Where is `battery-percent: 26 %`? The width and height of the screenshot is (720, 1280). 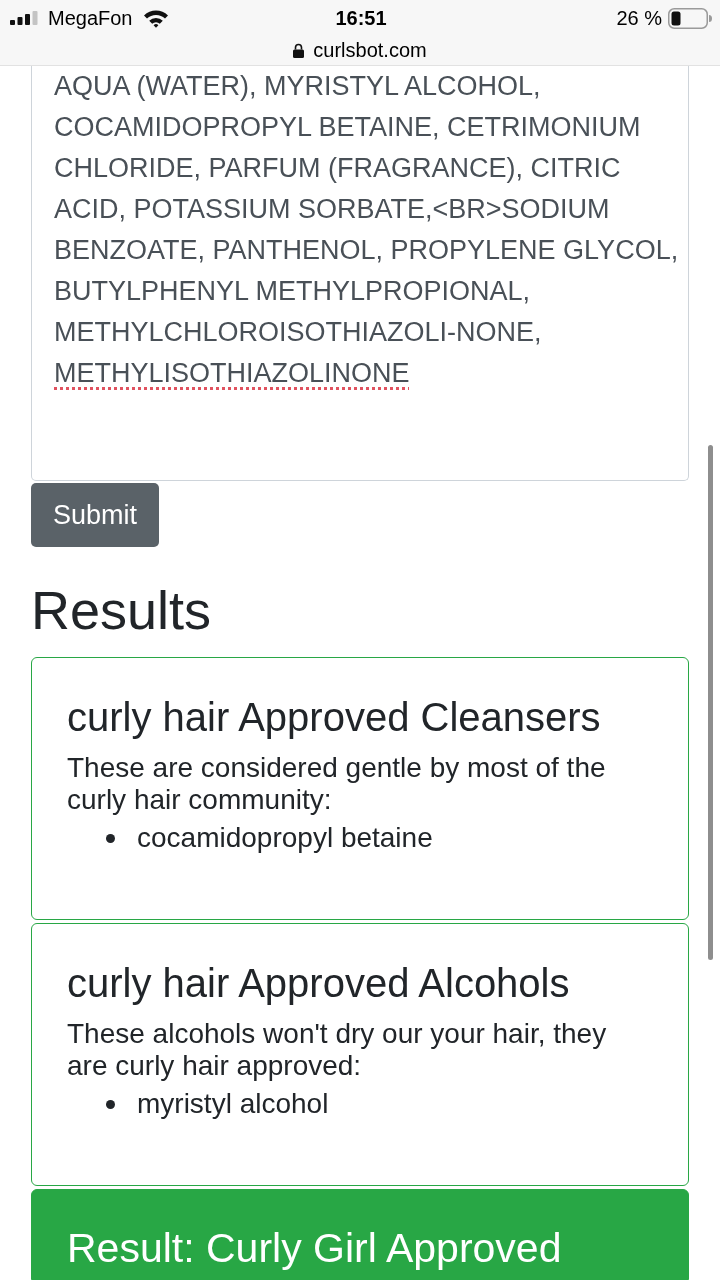
battery-percent: 26 % is located at coordinates (639, 18).